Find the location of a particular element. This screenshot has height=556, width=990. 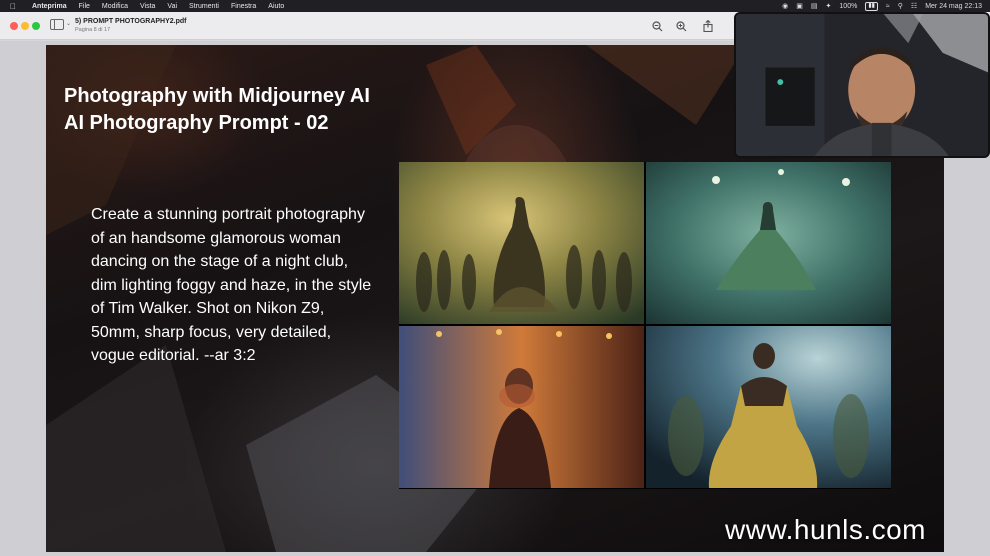

share-button is located at coordinates (708, 26).